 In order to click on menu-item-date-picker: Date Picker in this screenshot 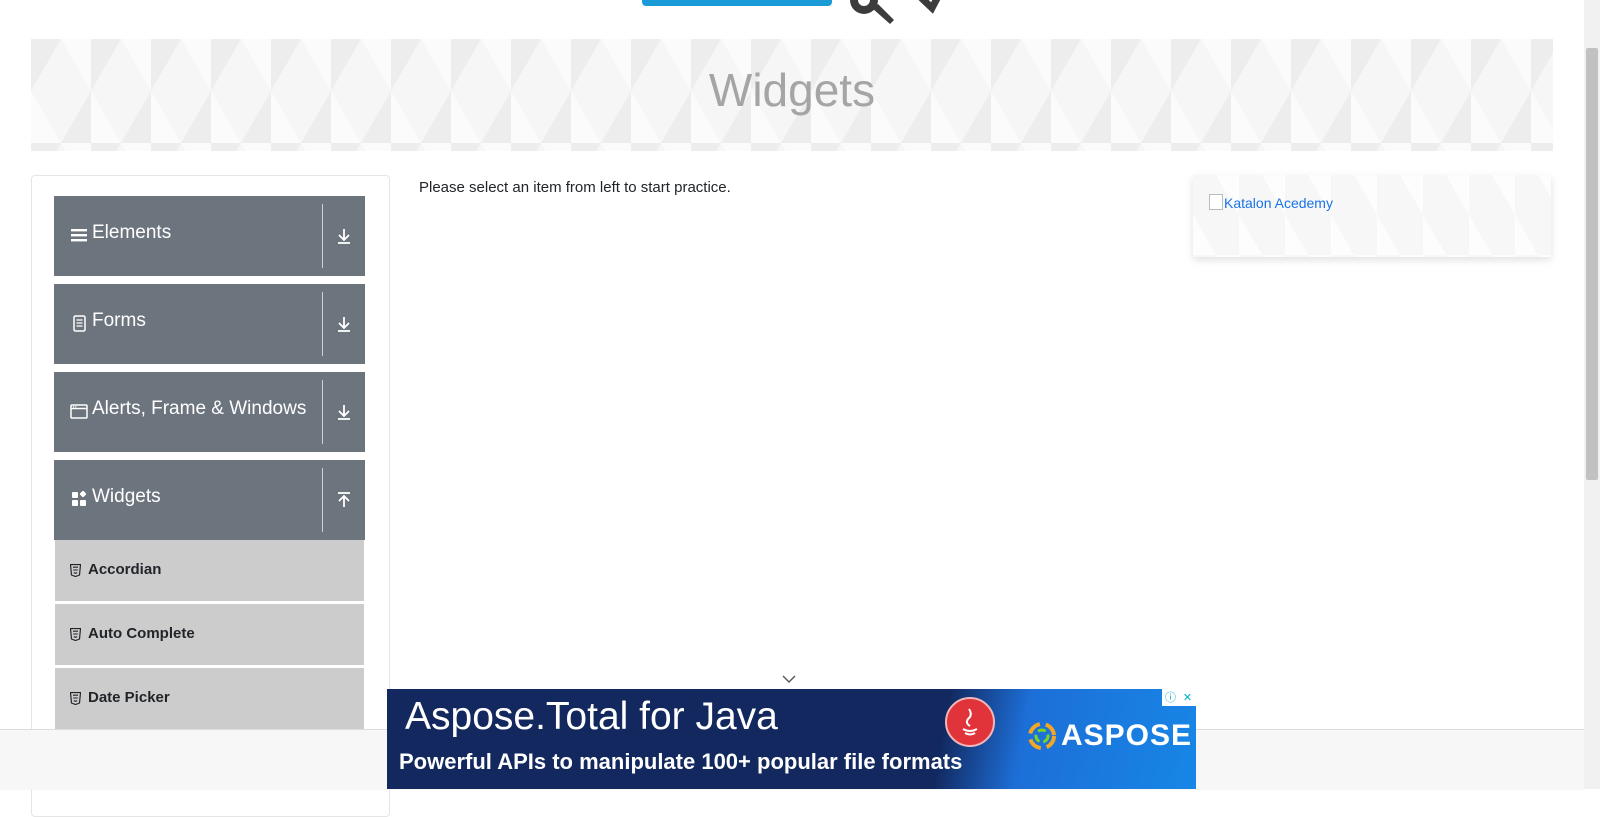, I will do `click(209, 699)`.